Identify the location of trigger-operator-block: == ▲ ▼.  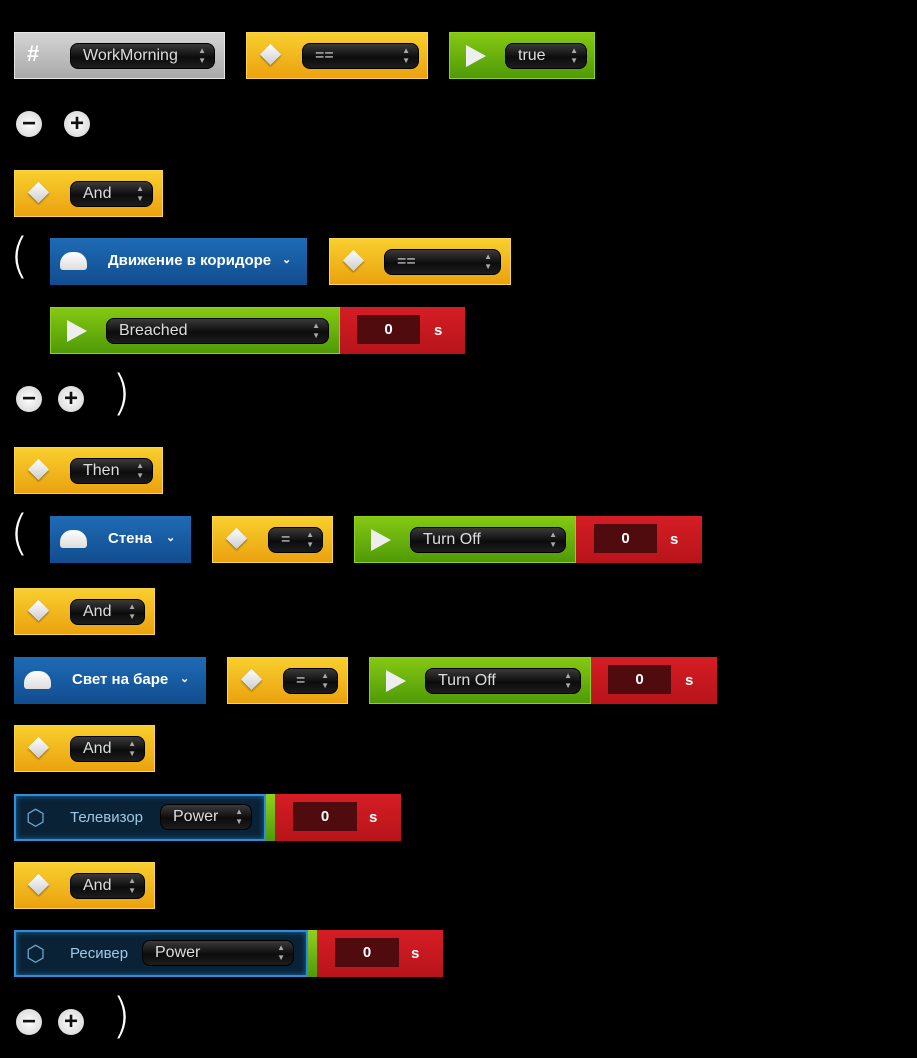
(420, 261).